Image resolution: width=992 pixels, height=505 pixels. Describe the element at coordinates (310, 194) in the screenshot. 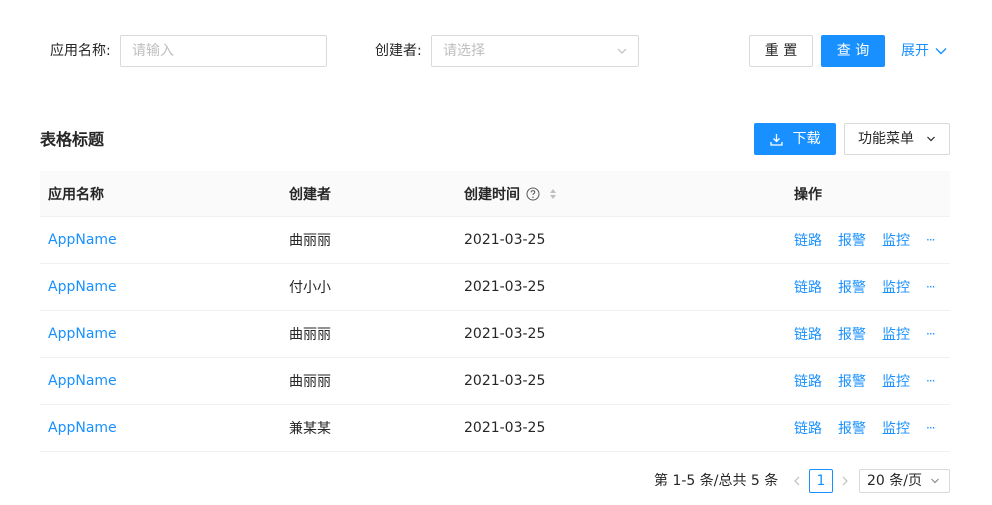

I see `column-header-creator: 创建者` at that location.